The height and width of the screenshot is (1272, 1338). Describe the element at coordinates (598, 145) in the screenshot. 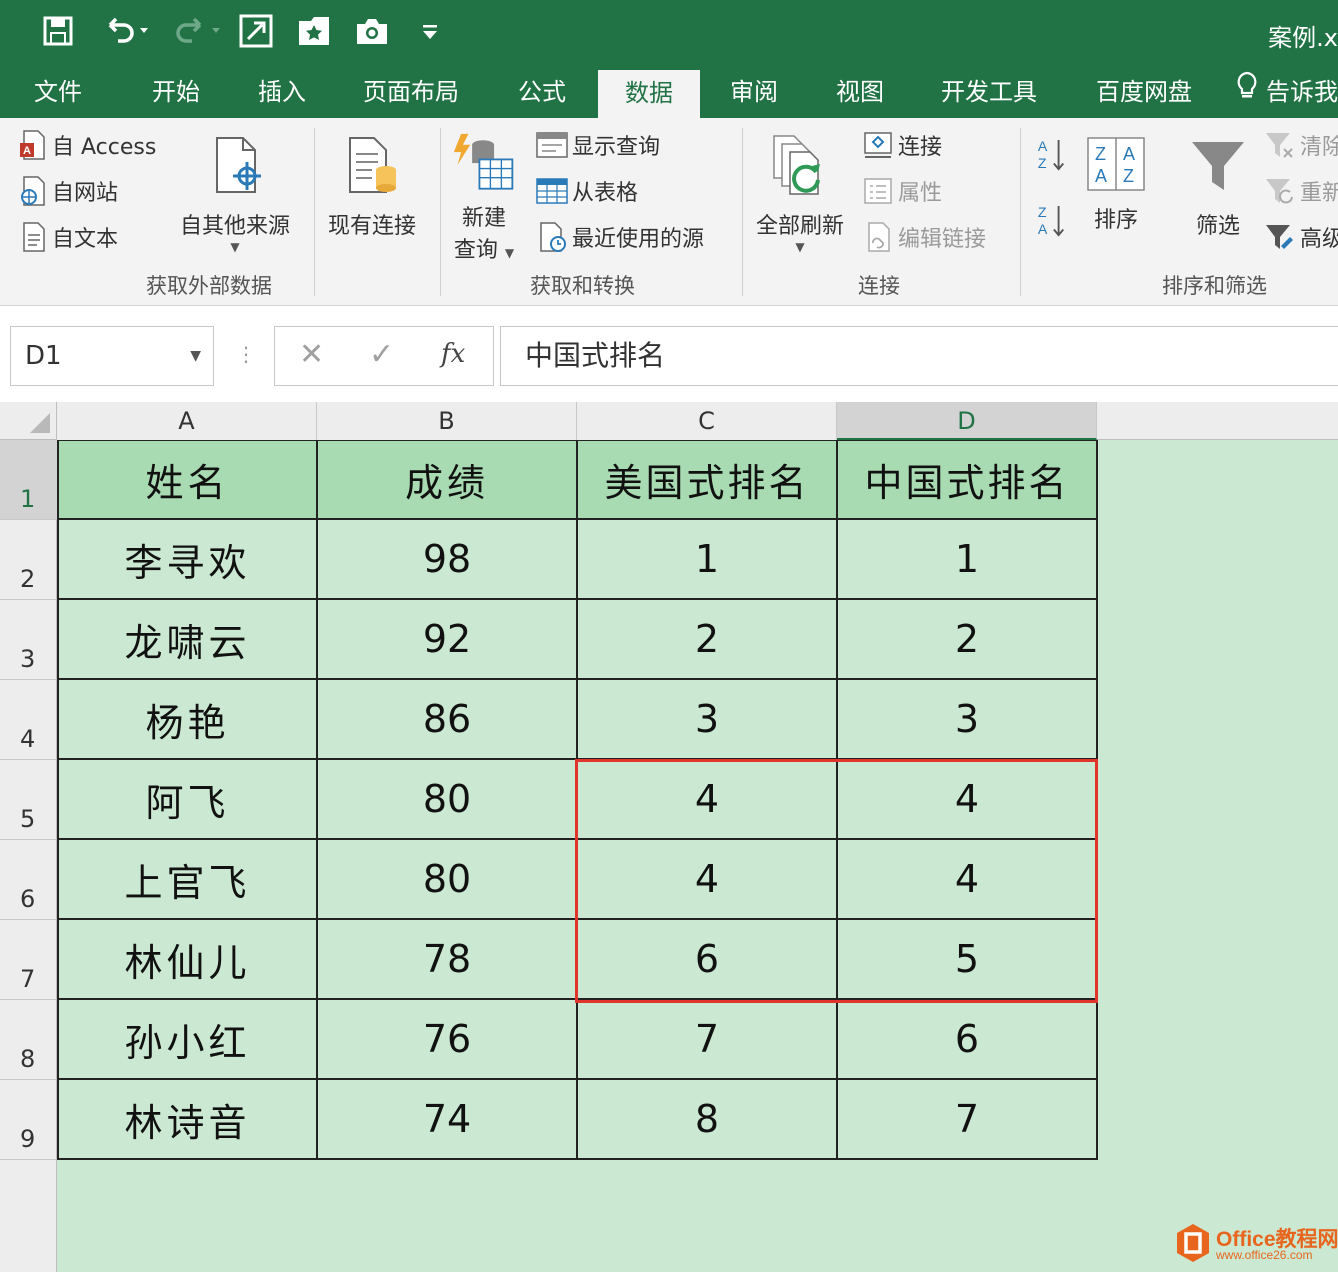

I see `show-queries-button: 显示查询` at that location.